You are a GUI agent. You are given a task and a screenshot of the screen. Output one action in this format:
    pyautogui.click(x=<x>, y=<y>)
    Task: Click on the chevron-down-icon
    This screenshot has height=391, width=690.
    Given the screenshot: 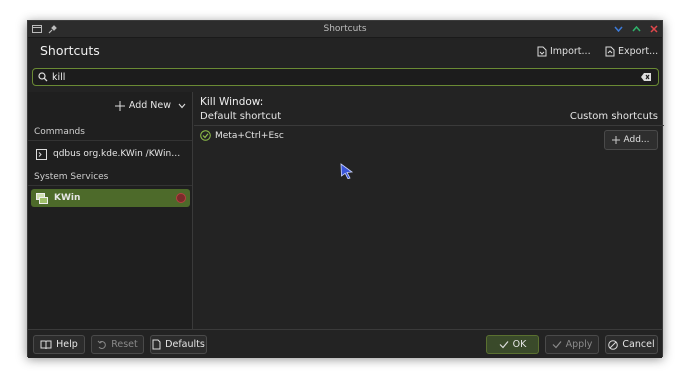 What is the action you would take?
    pyautogui.click(x=182, y=105)
    